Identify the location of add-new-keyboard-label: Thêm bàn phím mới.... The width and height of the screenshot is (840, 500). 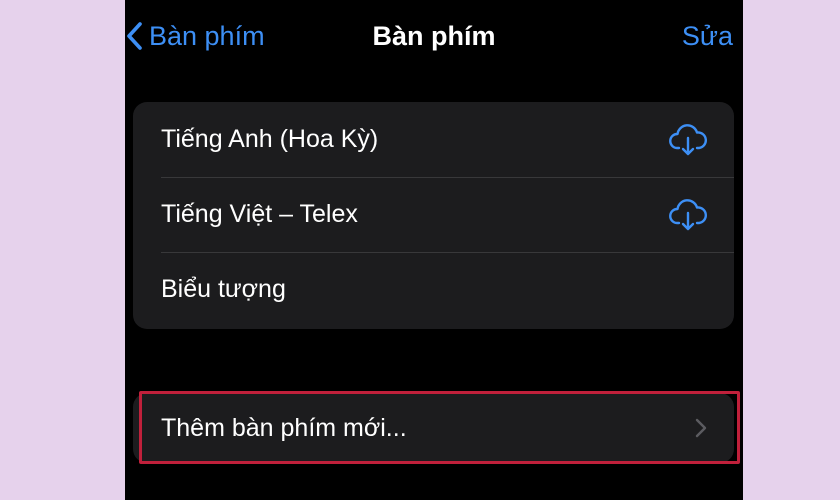
(284, 427).